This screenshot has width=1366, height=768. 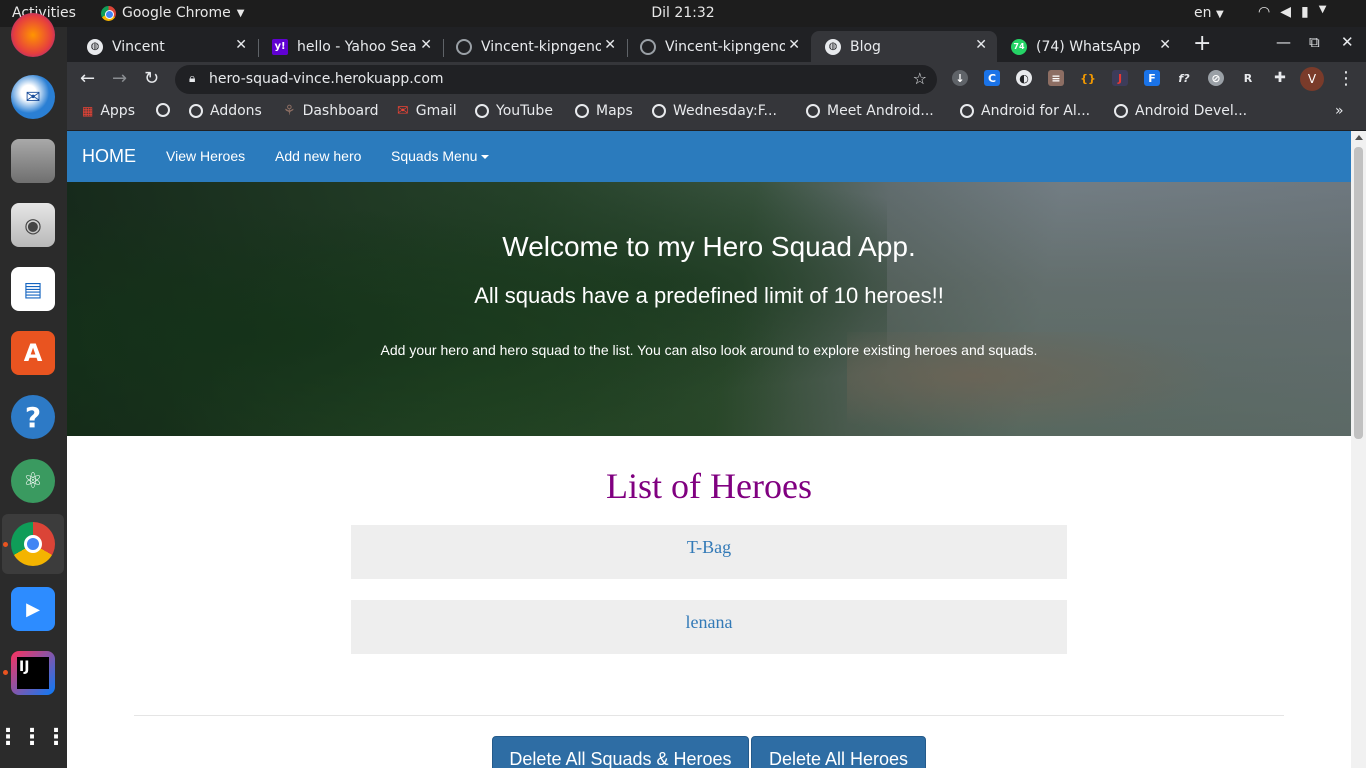 I want to click on menu-icon: ⋮, so click(x=1346, y=78).